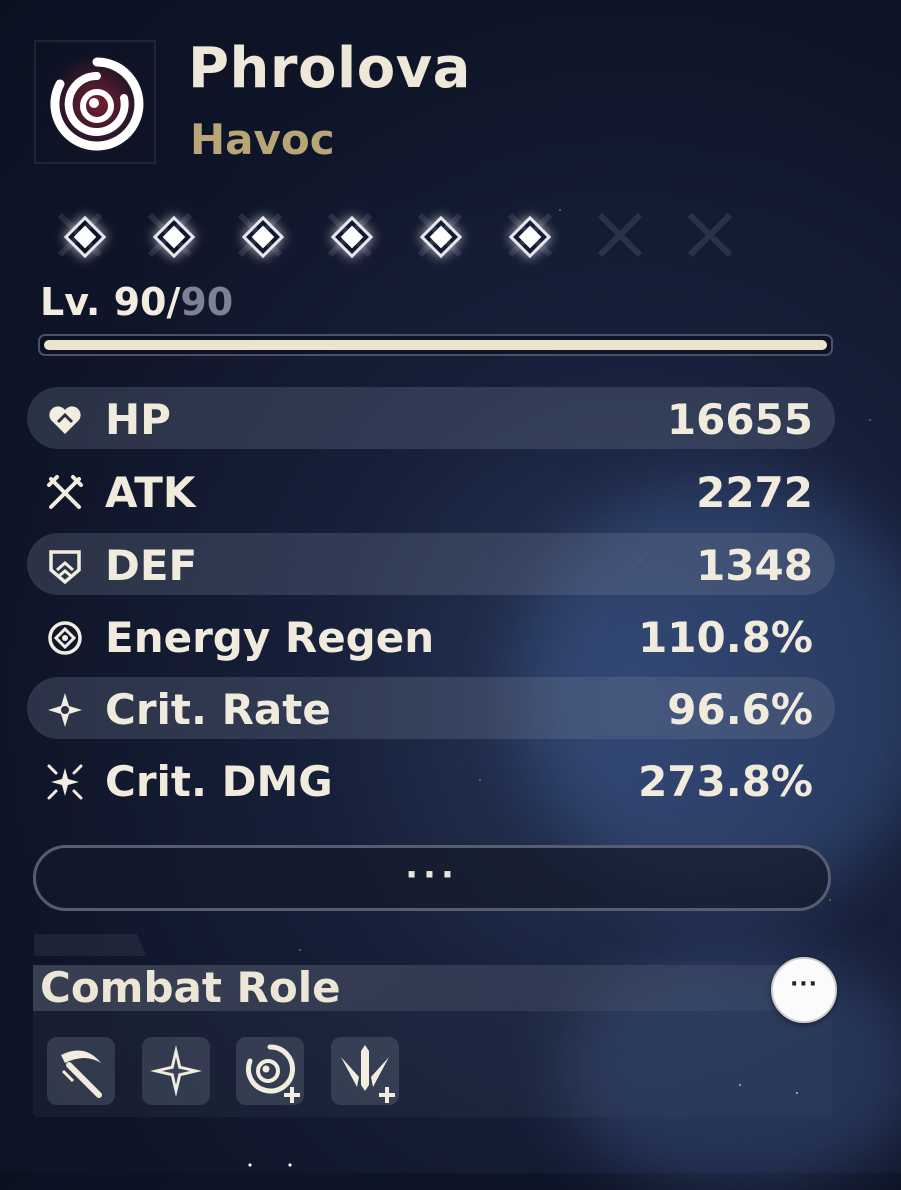  I want to click on stat-row-hp: HP 16655, so click(431, 418).